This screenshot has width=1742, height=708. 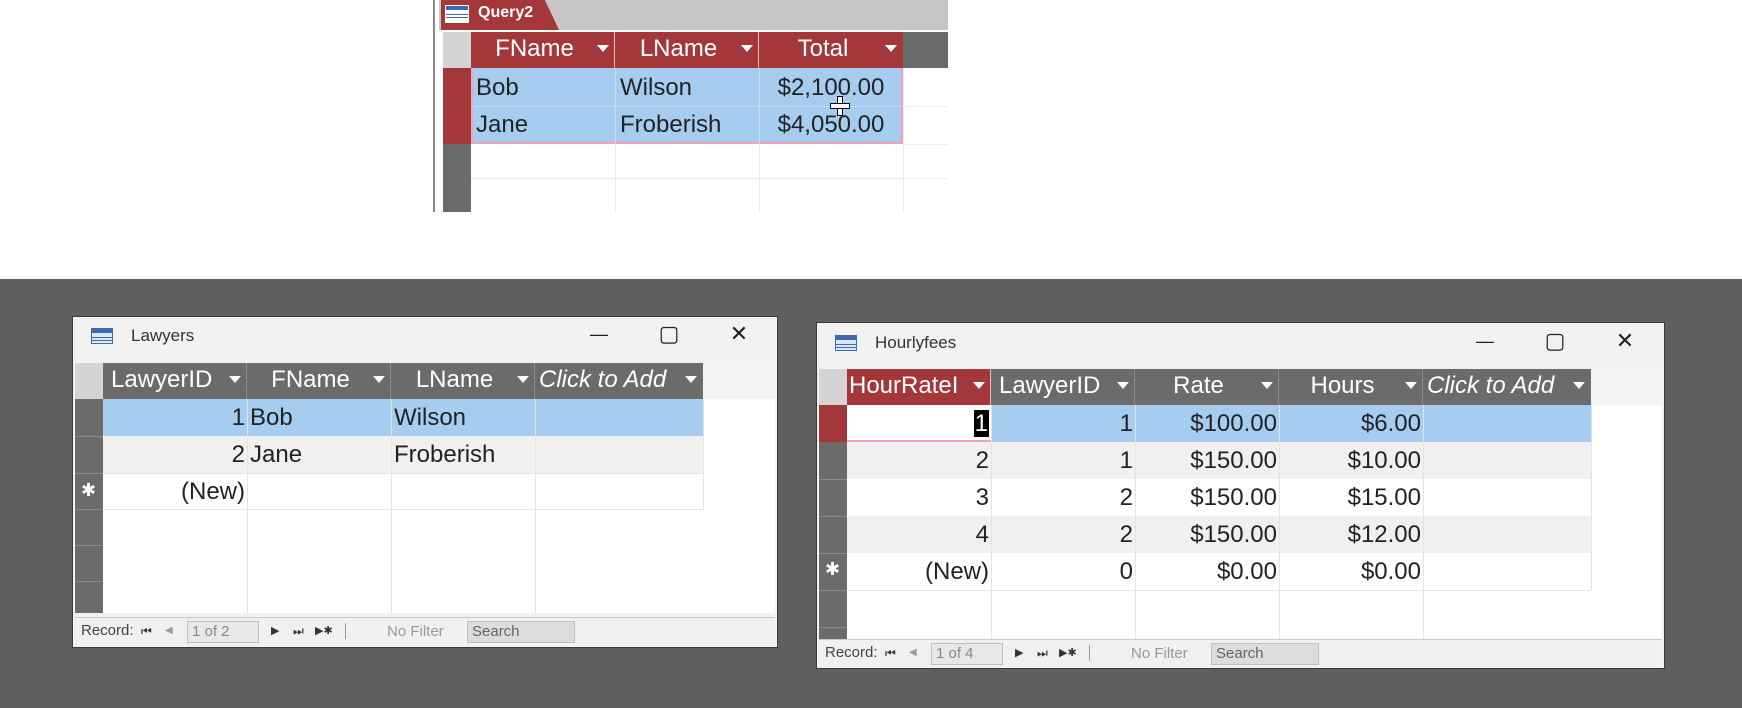 What do you see at coordinates (919, 535) in the screenshot?
I see `cell-hourratei: 4` at bounding box center [919, 535].